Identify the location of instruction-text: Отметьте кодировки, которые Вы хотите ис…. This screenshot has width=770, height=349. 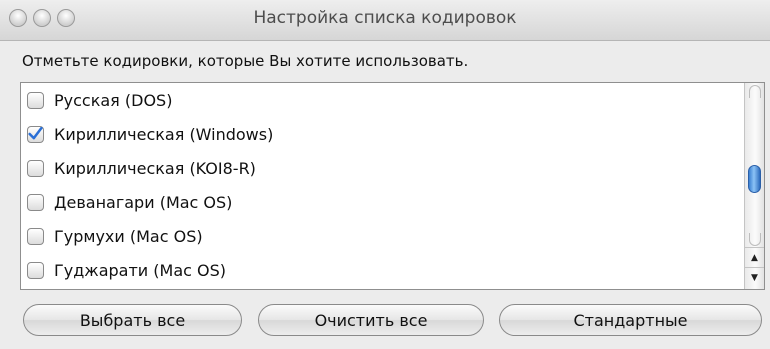
(245, 61).